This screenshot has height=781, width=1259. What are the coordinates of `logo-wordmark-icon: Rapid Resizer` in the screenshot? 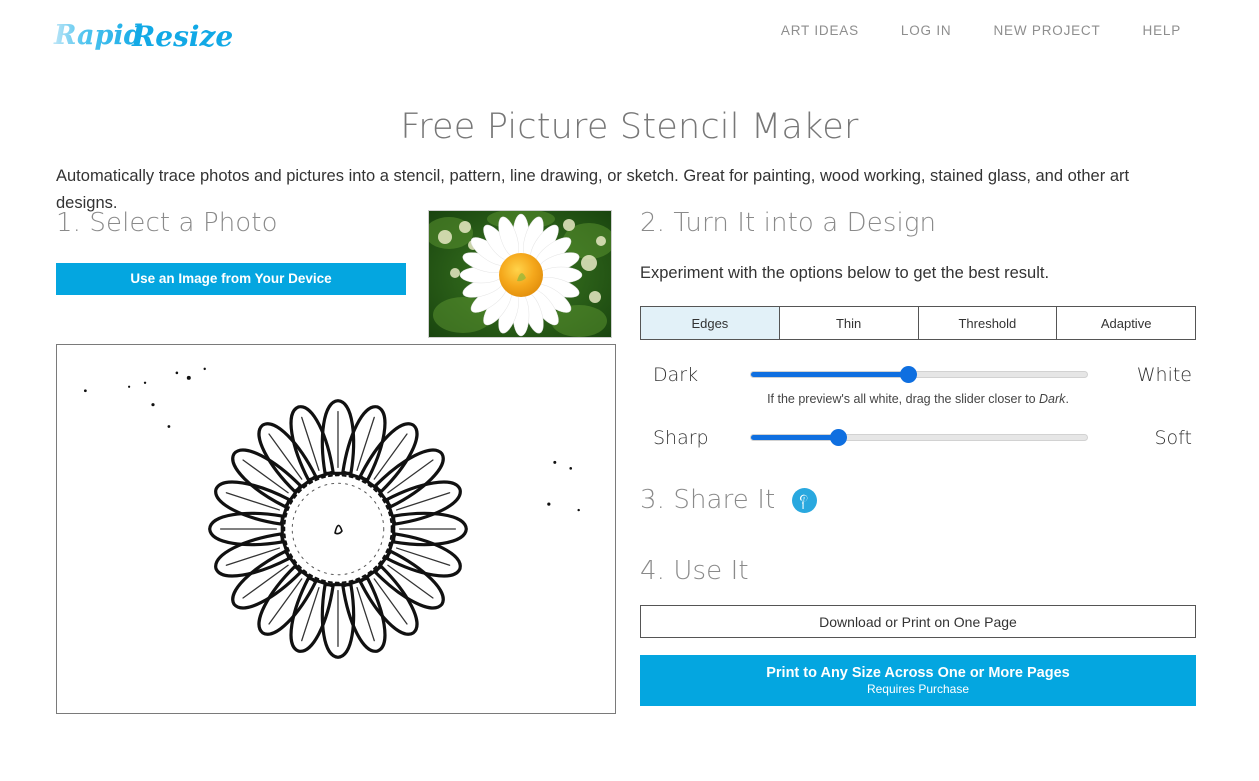 It's located at (151, 36).